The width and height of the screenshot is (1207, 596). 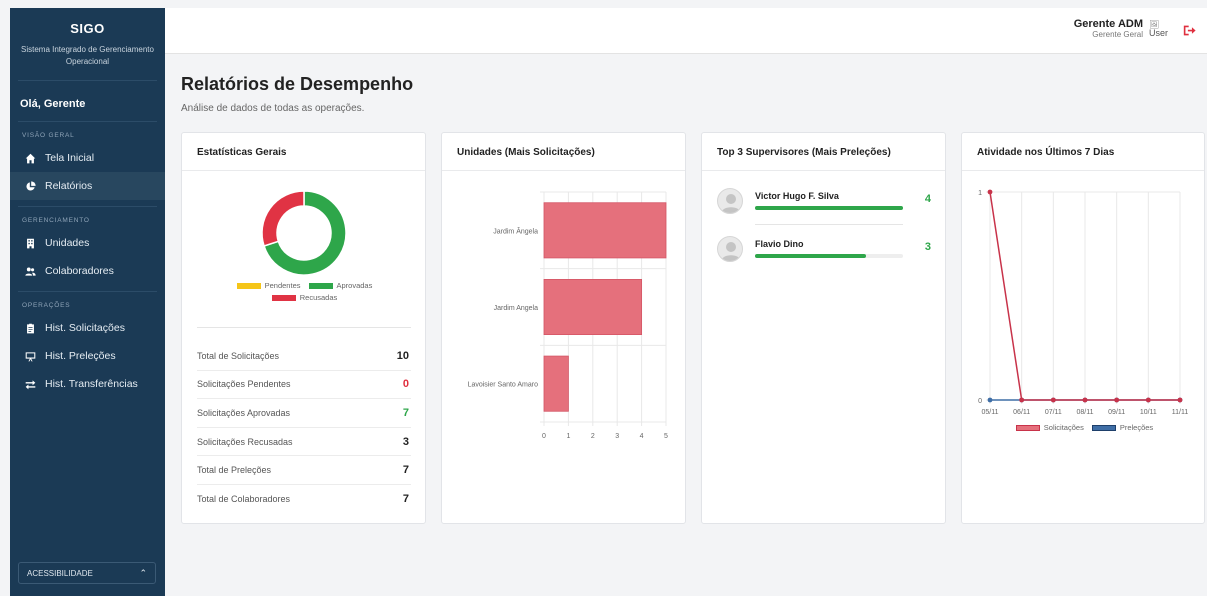 I want to click on activity-line-chart: 05/11 06/11 07/11 08/11 09/11 10/11 11/11 0 1, so click(x=1083, y=302).